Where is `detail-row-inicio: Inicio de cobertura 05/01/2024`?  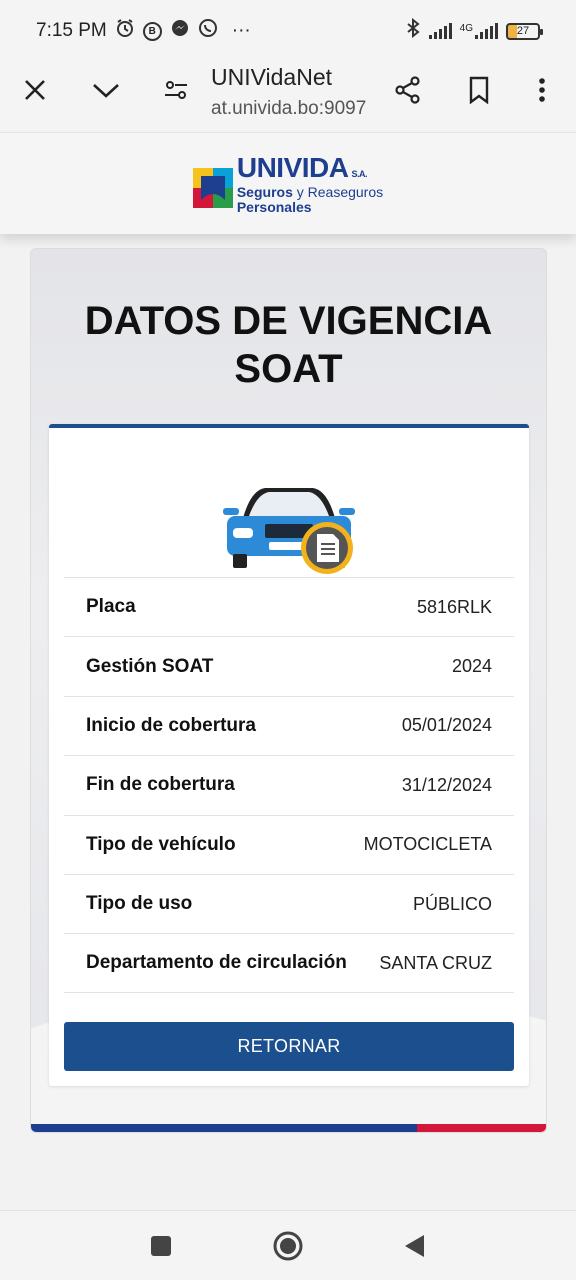
detail-row-inicio: Inicio de cobertura 05/01/2024 is located at coordinates (289, 725).